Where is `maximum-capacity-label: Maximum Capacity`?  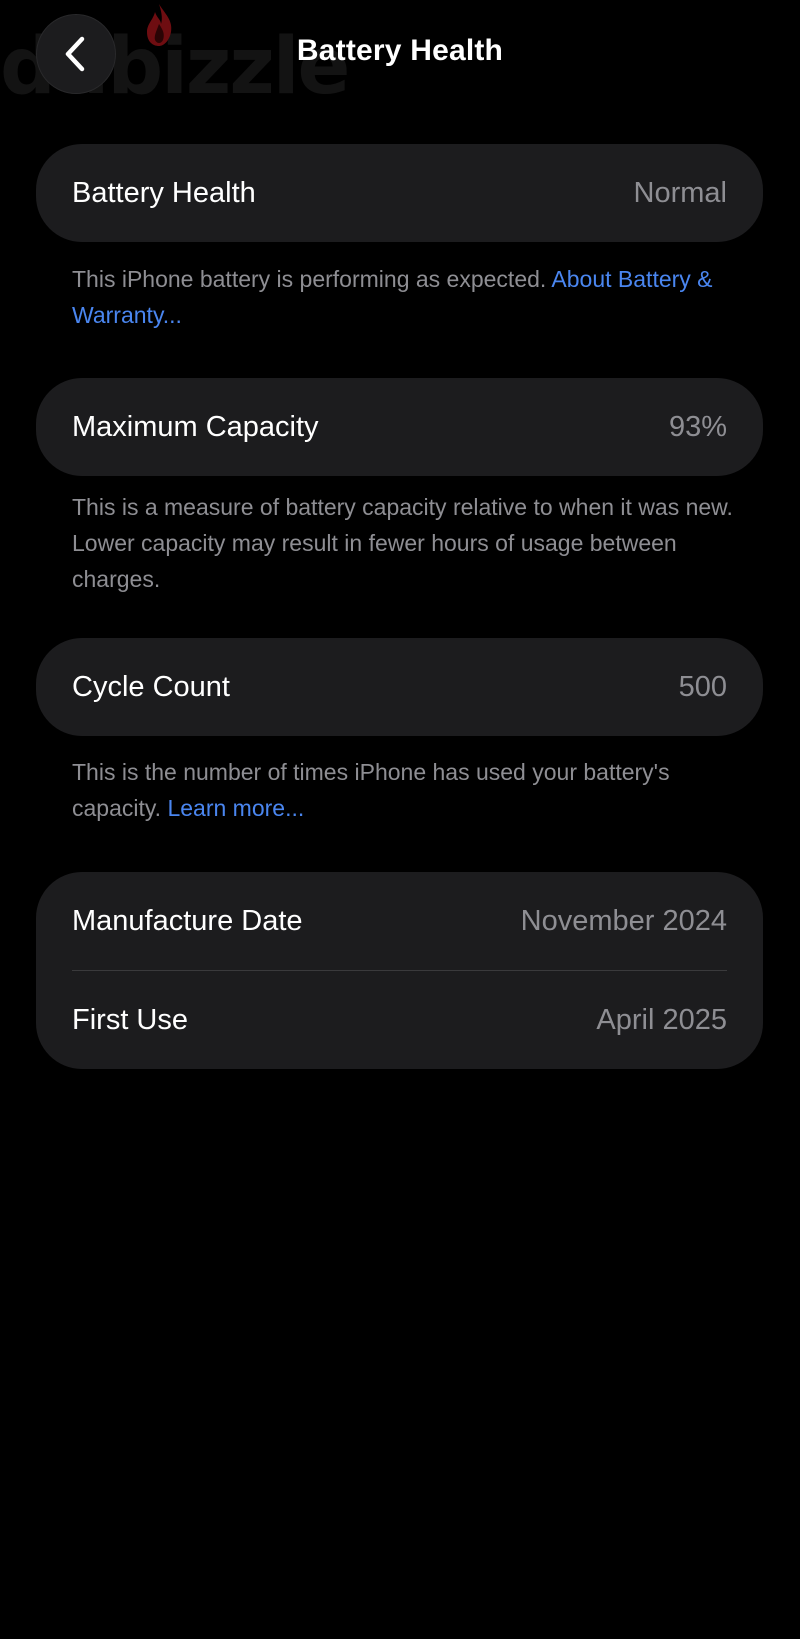
maximum-capacity-label: Maximum Capacity is located at coordinates (195, 426).